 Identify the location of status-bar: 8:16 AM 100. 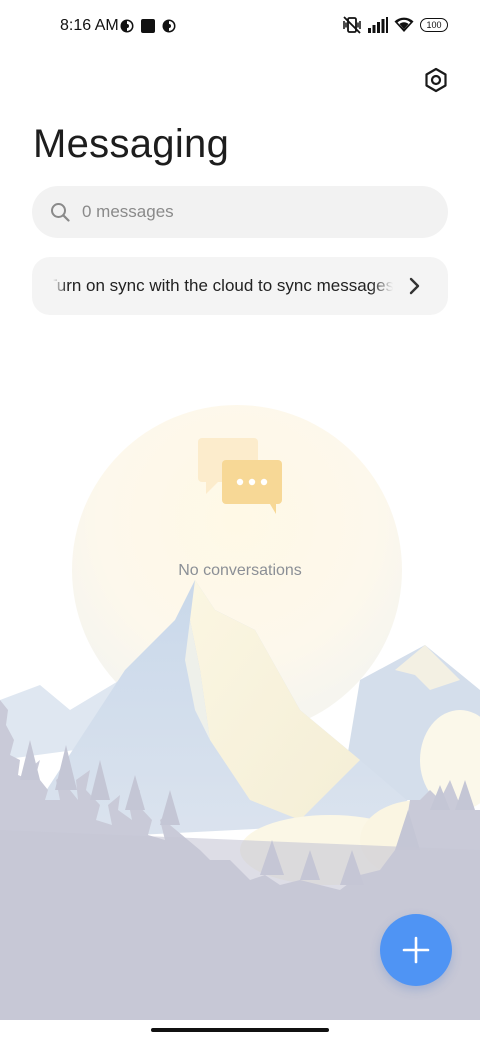
(240, 28).